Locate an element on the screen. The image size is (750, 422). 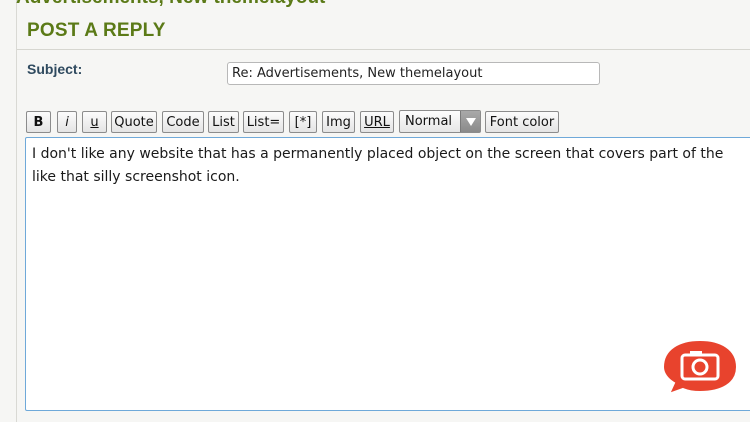
ordered-list-button: List= is located at coordinates (263, 122).